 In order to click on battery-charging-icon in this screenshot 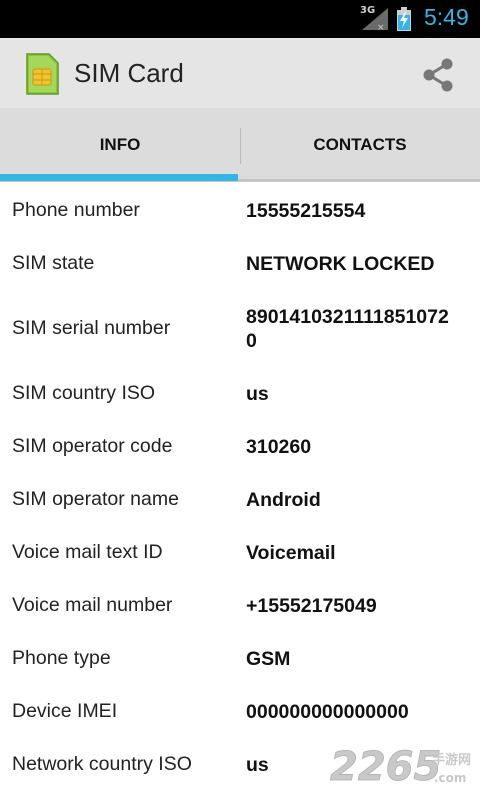, I will do `click(404, 19)`.